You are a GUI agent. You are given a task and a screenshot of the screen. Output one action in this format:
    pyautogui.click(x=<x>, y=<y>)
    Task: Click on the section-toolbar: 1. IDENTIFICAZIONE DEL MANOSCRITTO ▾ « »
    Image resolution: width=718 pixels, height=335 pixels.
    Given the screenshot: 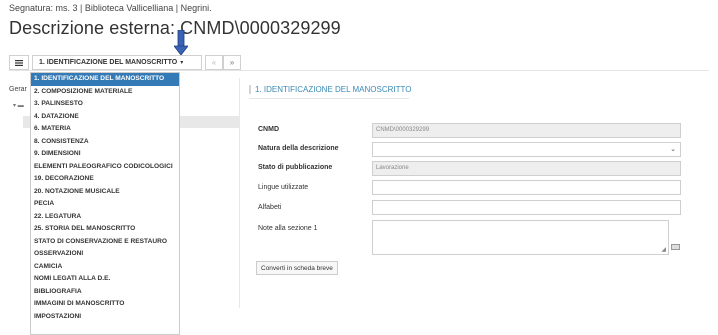 What is the action you would take?
    pyautogui.click(x=125, y=62)
    